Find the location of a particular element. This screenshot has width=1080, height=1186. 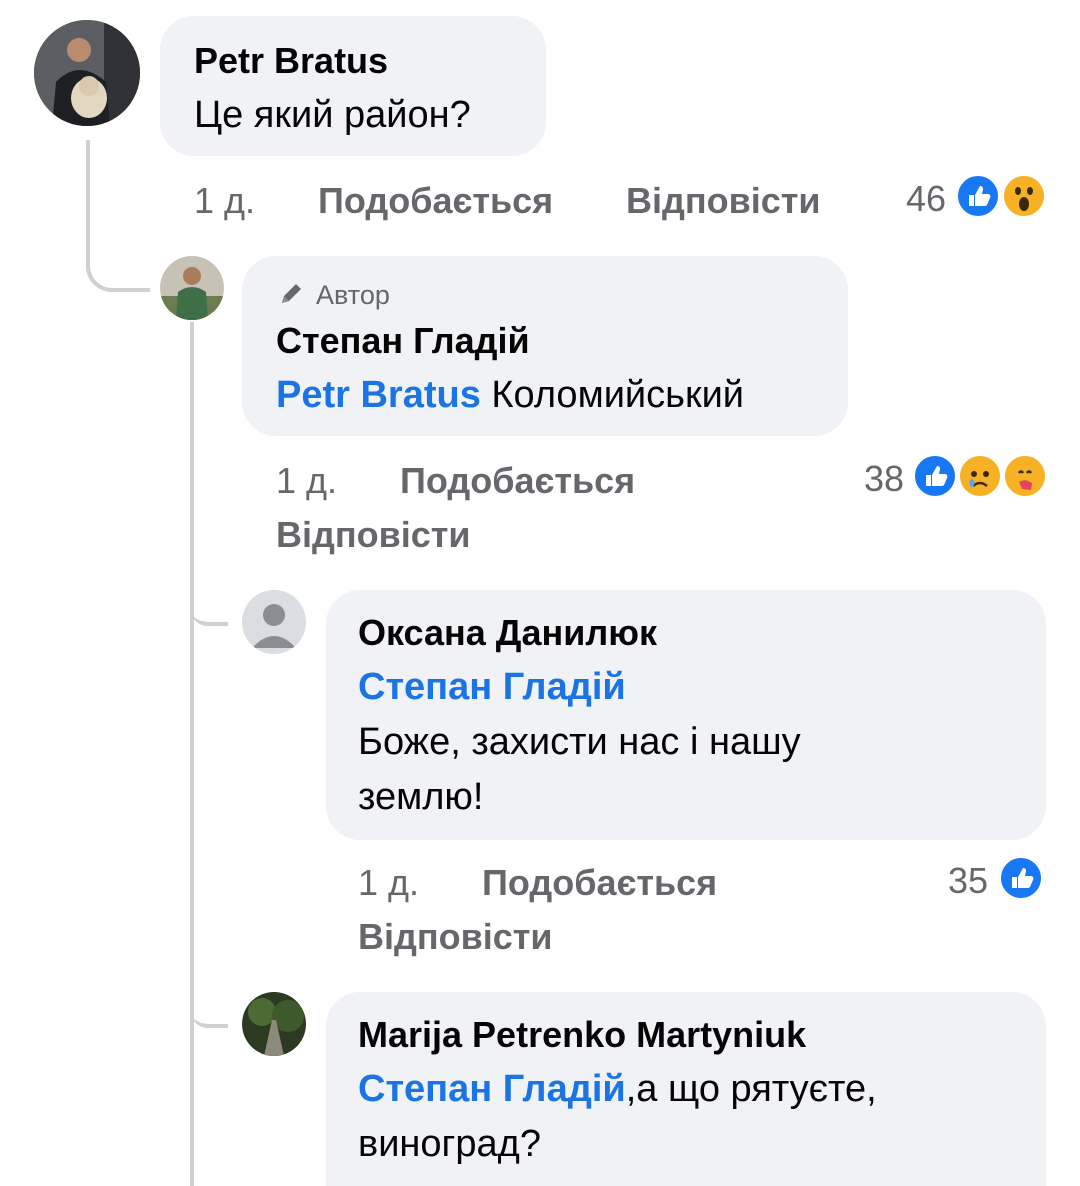

comment-author: Petr Bratus is located at coordinates (291, 61).